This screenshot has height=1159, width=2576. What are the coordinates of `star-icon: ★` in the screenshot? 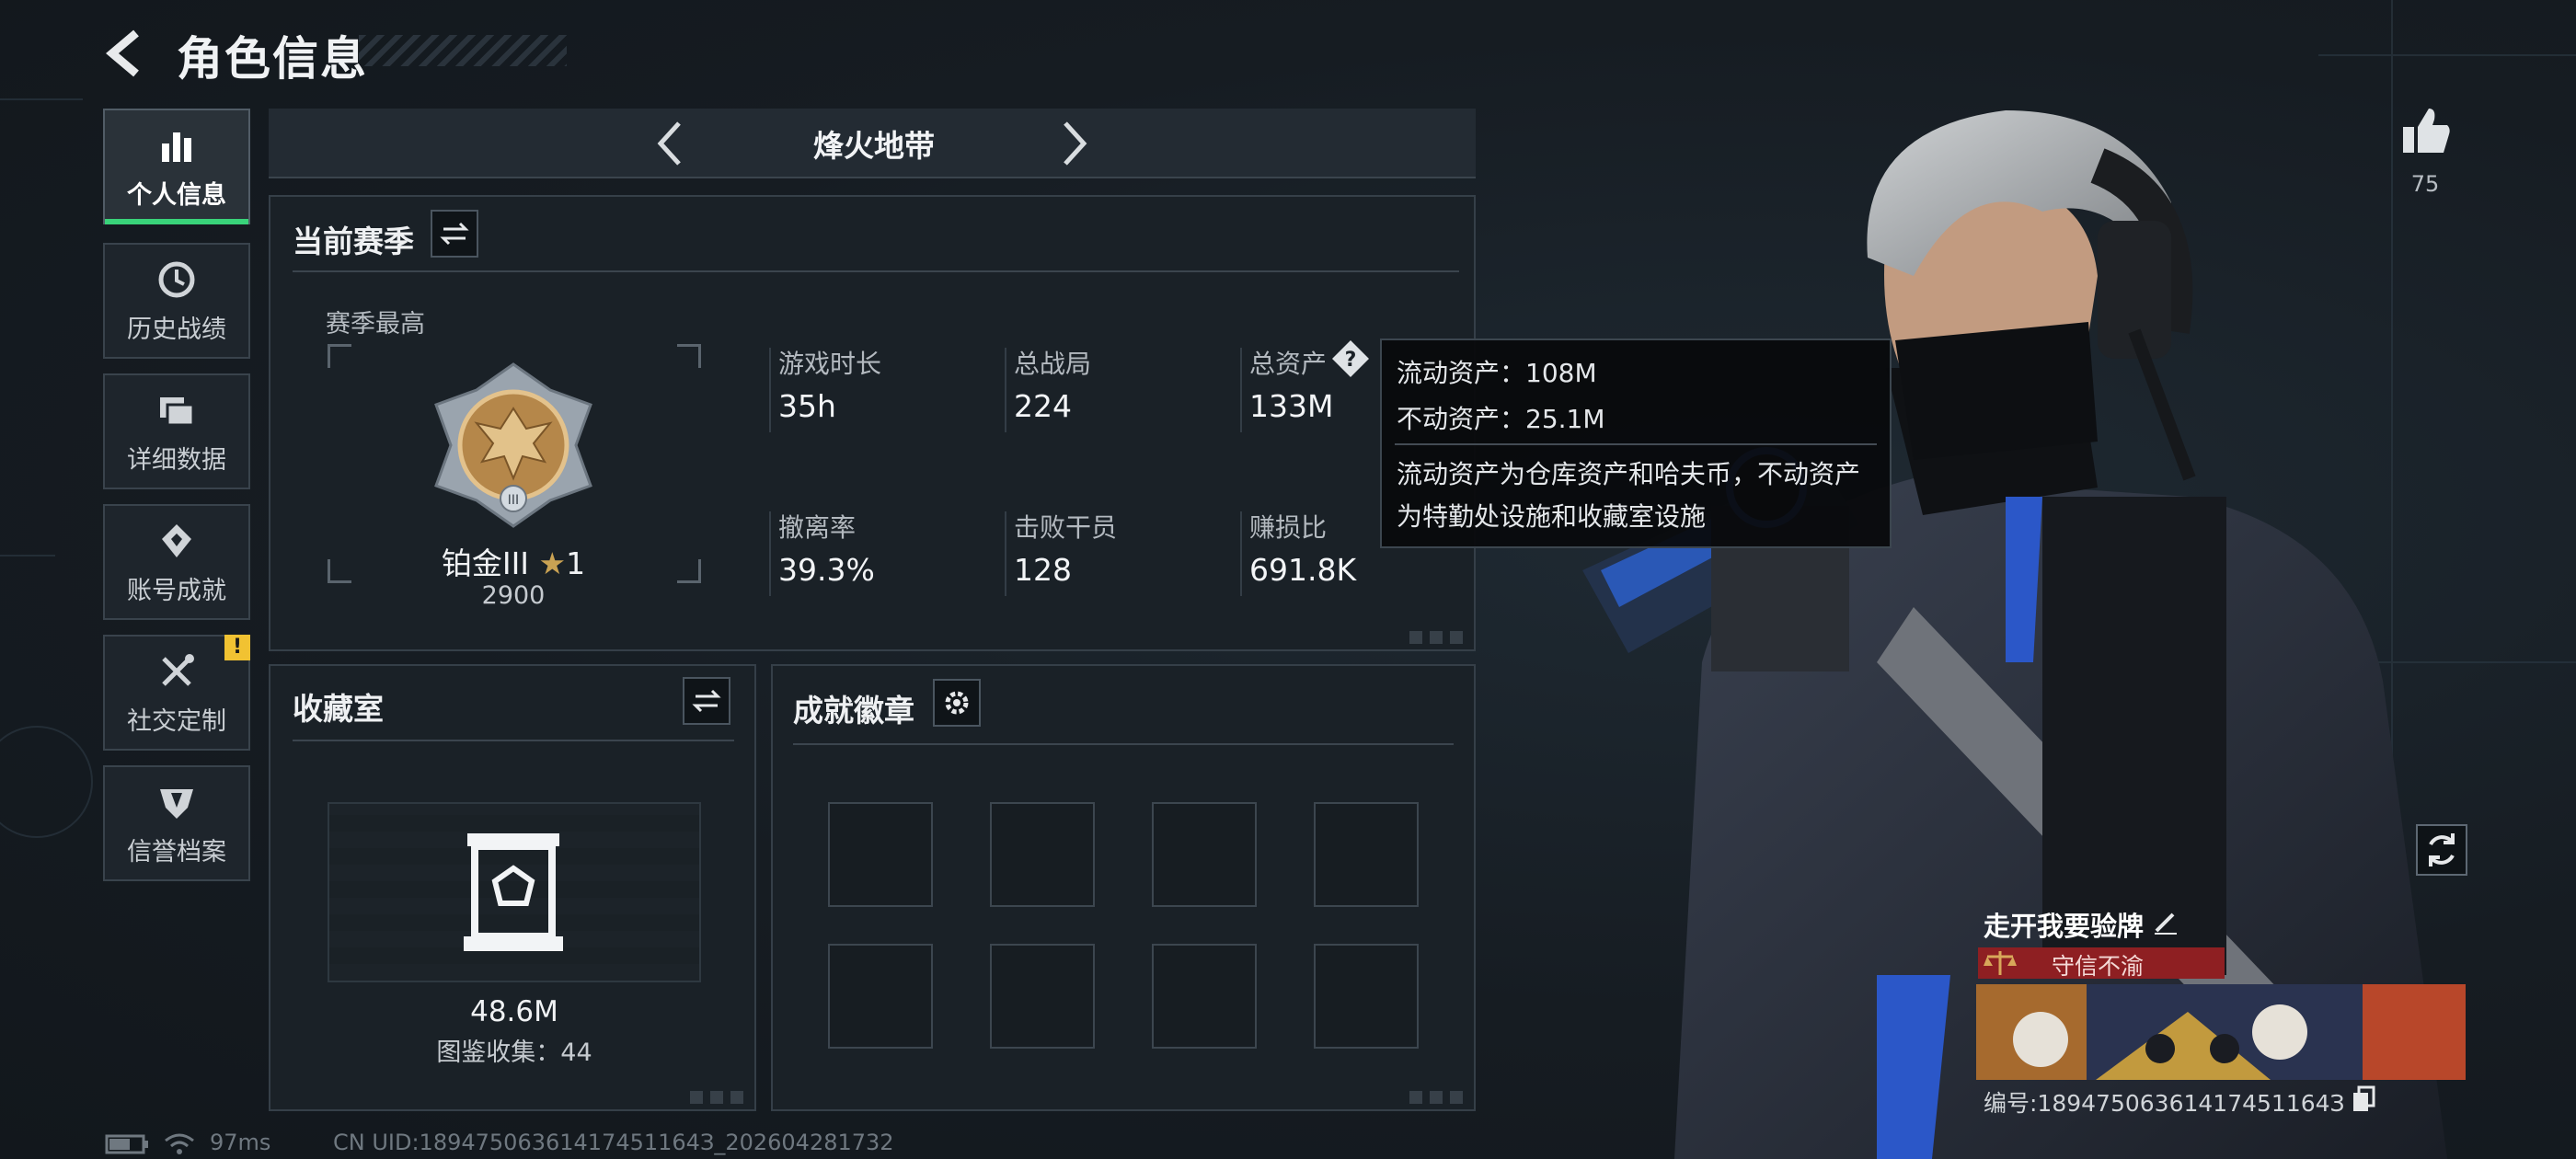 It's located at (552, 563).